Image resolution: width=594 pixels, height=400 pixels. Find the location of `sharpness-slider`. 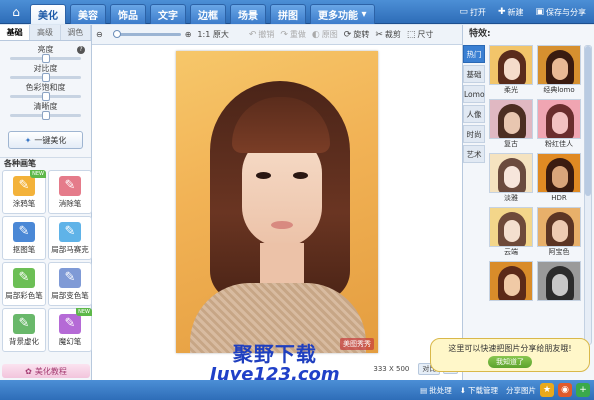

sharpness-slider is located at coordinates (45, 115).